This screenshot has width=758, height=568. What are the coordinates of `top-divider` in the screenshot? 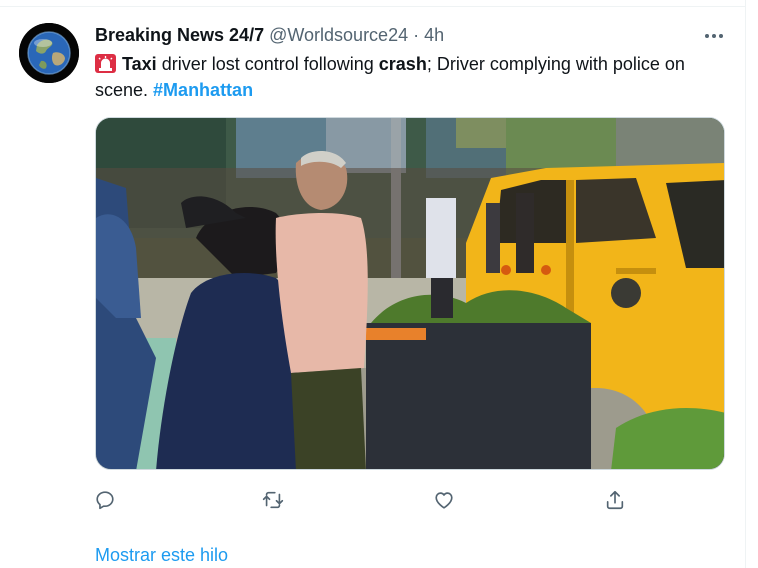 It's located at (372, 6).